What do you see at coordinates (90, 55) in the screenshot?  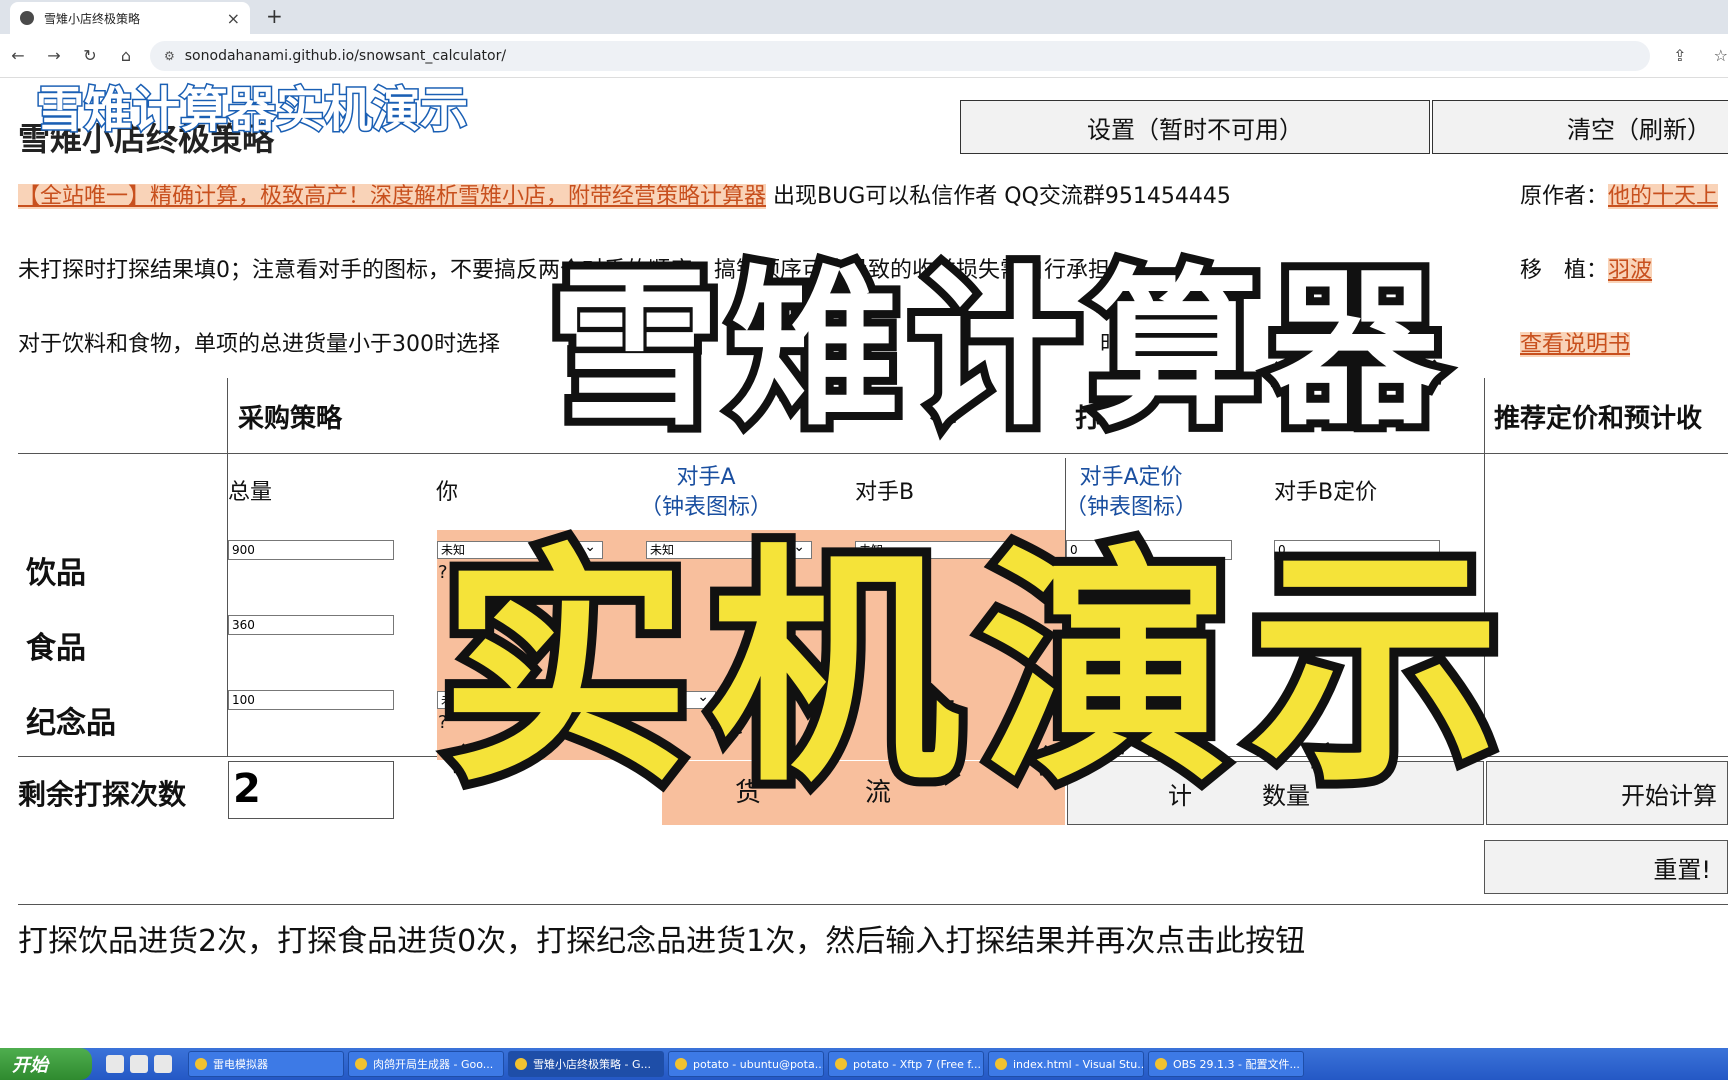 I see `reload-icon: ↻` at bounding box center [90, 55].